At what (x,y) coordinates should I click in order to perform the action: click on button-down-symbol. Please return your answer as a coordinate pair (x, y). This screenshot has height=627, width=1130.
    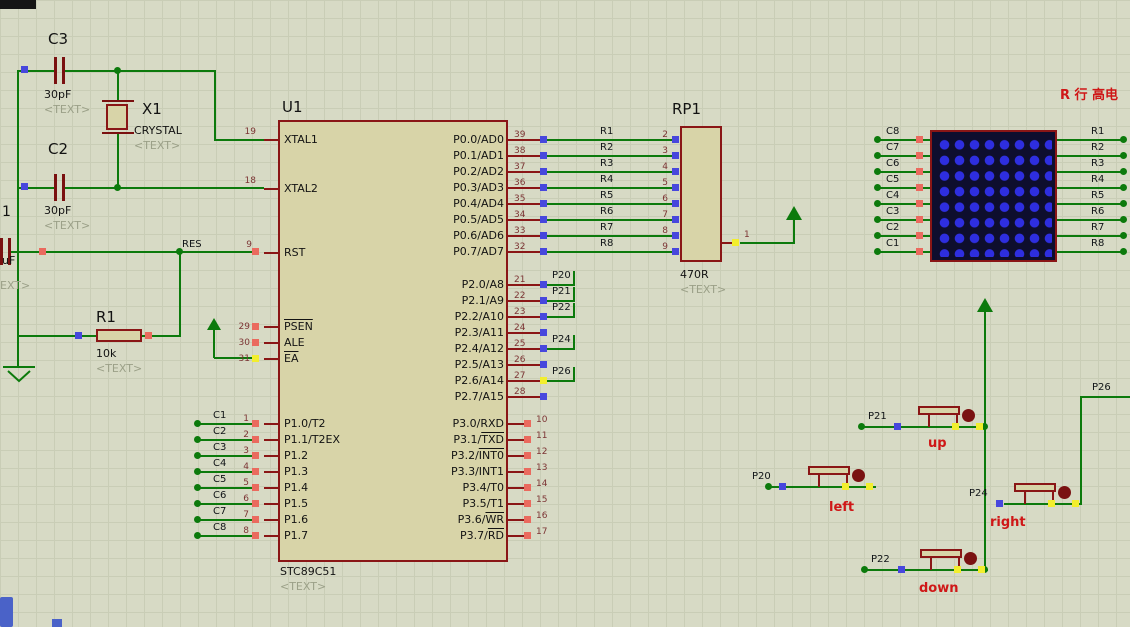
    Looking at the image, I should click on (953, 561).